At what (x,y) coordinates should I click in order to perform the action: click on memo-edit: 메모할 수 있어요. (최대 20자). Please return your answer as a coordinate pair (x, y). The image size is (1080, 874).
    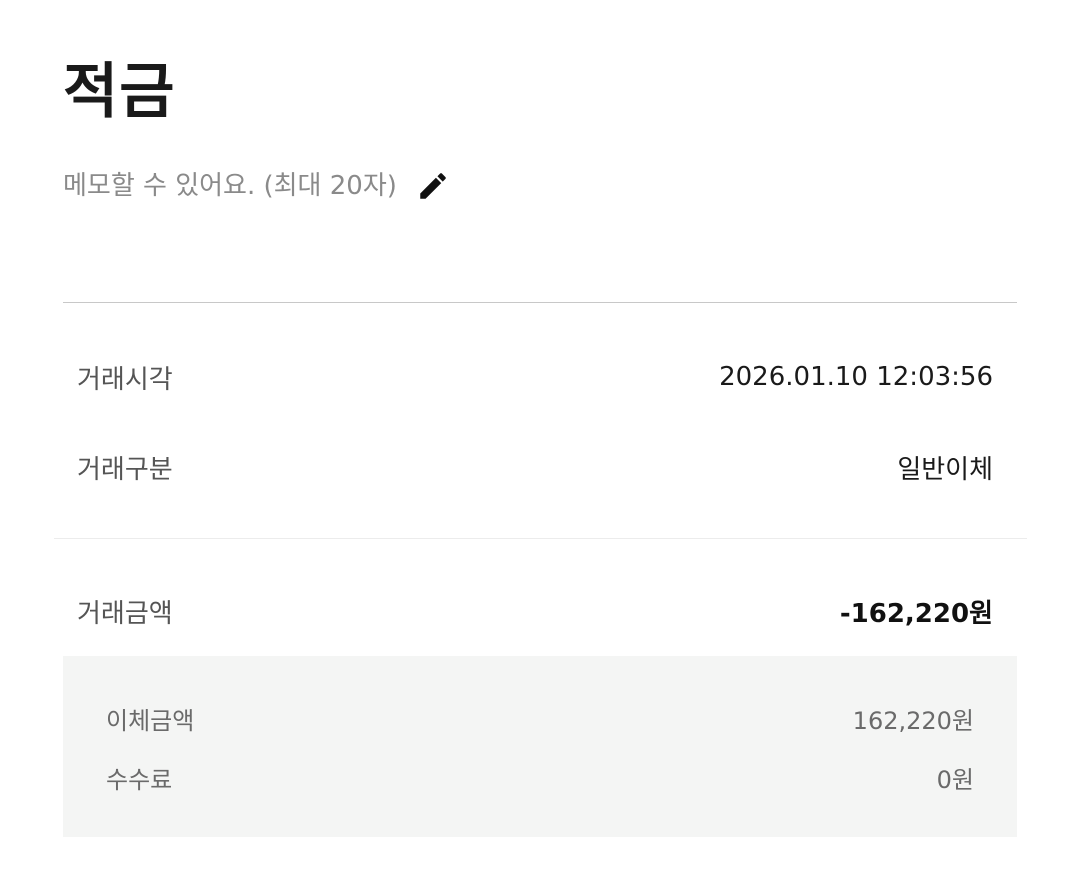
    Looking at the image, I should click on (257, 186).